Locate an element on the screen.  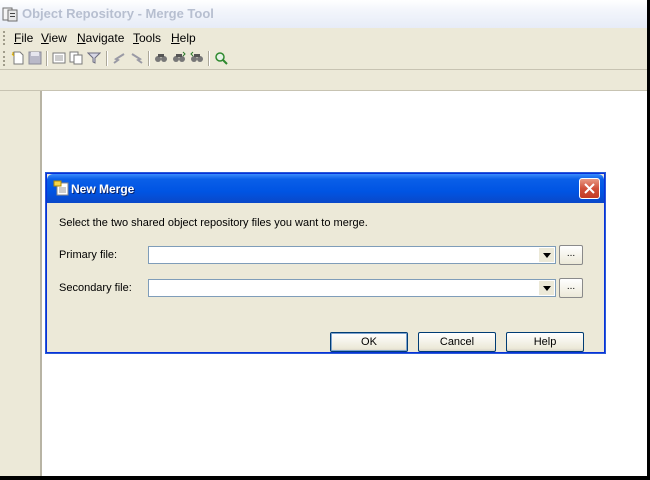
find-next-icon is located at coordinates (179, 58).